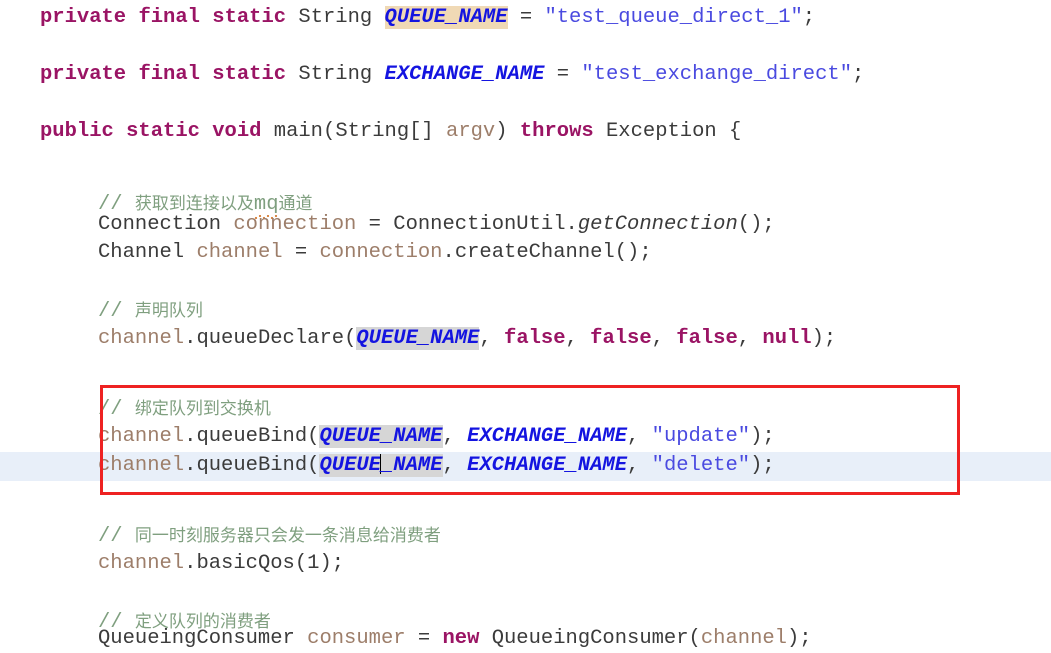 The height and width of the screenshot is (653, 1051). I want to click on code-token: "update", so click(701, 436).